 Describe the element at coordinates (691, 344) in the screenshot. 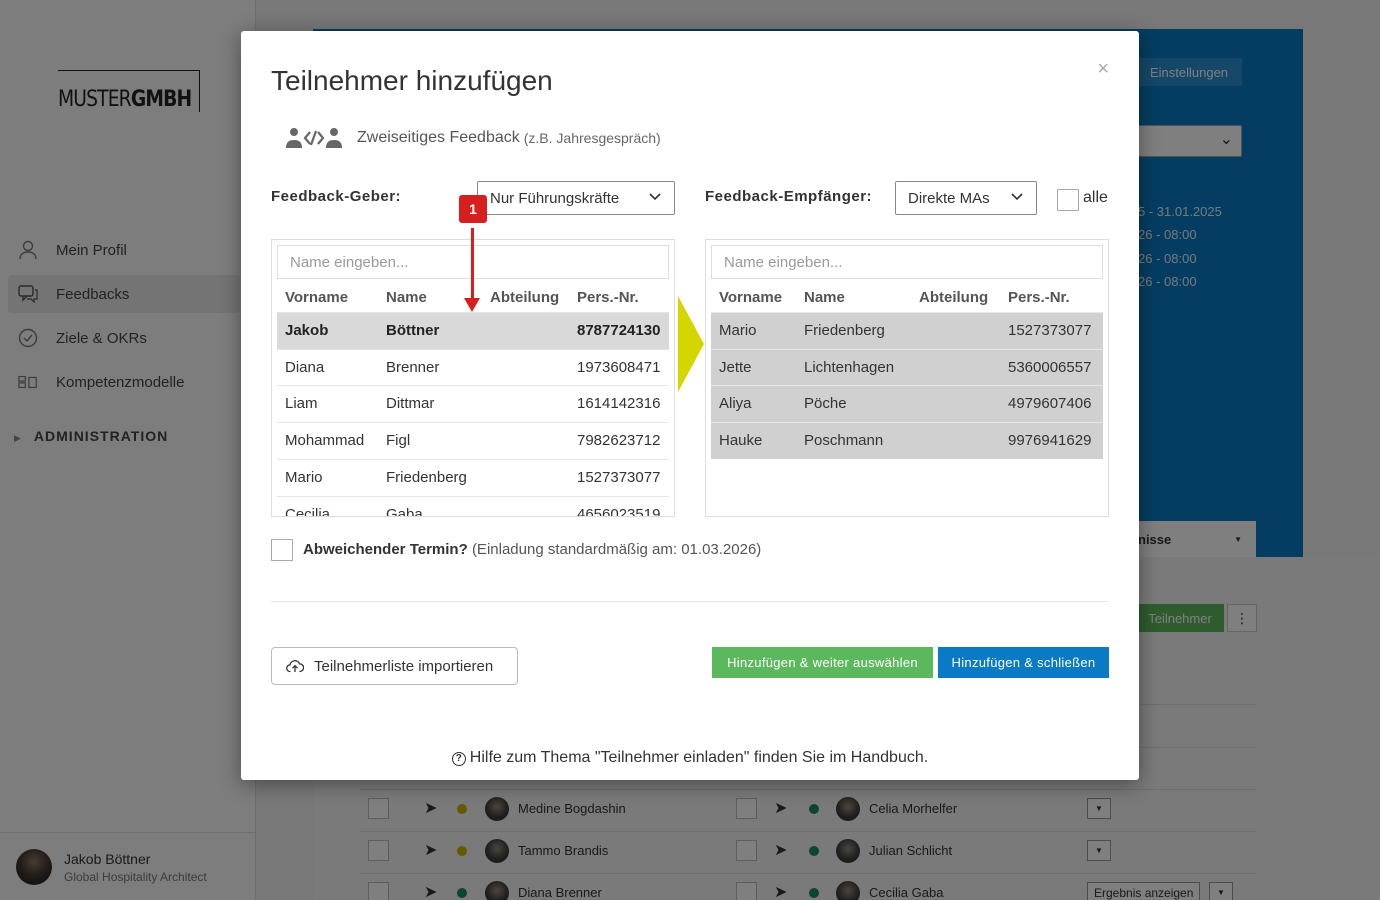

I see `transfer-arrow-icon` at that location.